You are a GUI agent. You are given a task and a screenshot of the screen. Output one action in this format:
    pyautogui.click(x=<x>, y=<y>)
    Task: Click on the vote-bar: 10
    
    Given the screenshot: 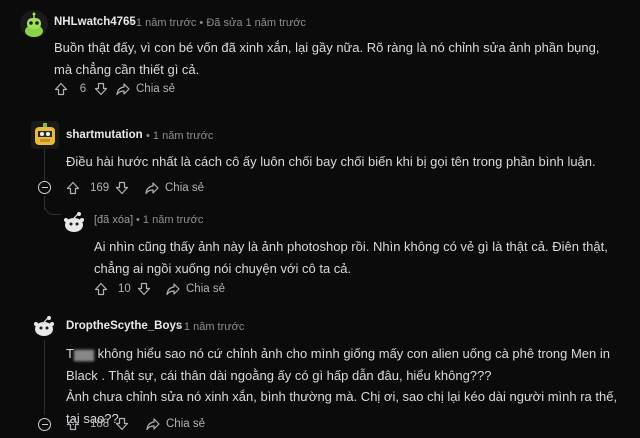 What is the action you would take?
    pyautogui.click(x=122, y=289)
    